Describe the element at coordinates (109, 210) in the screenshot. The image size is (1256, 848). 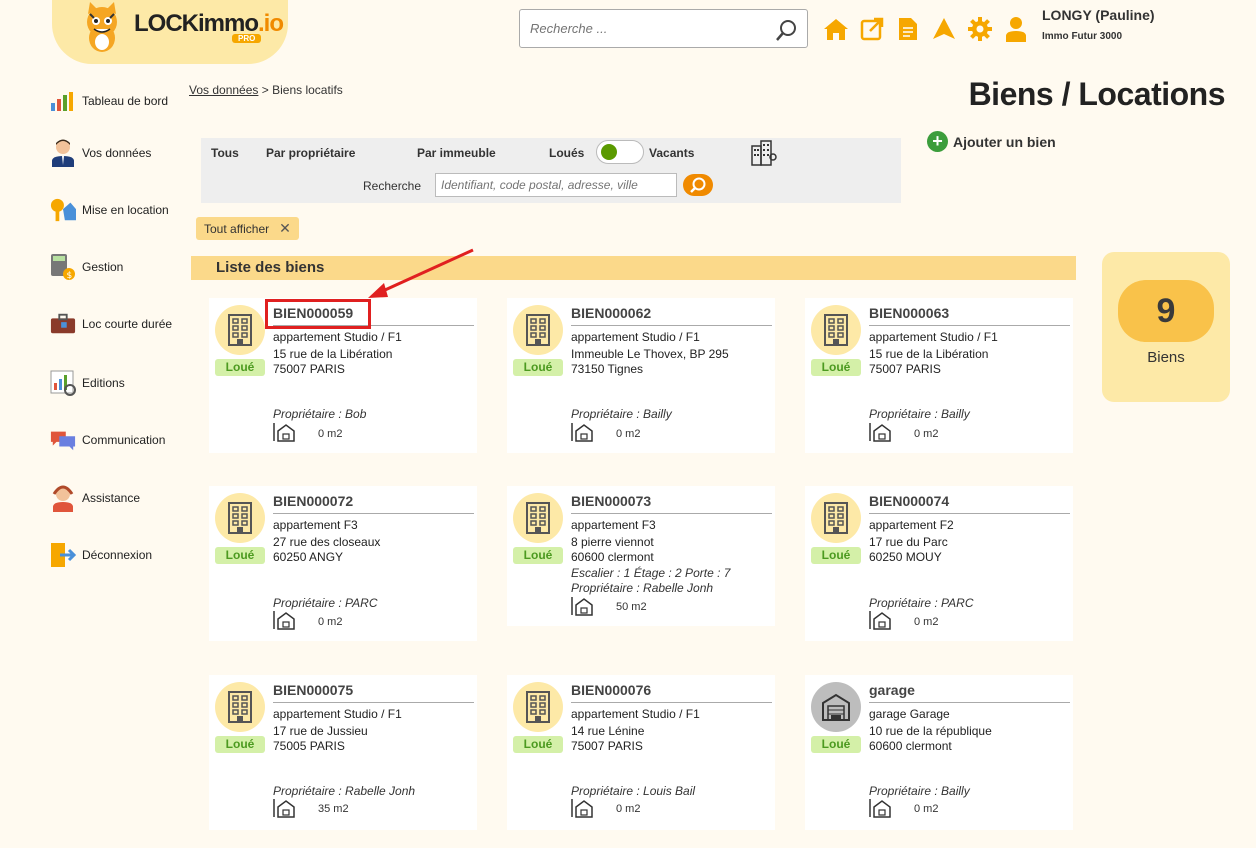
I see `sidebar-item-mise-en-location: Mise en location` at that location.